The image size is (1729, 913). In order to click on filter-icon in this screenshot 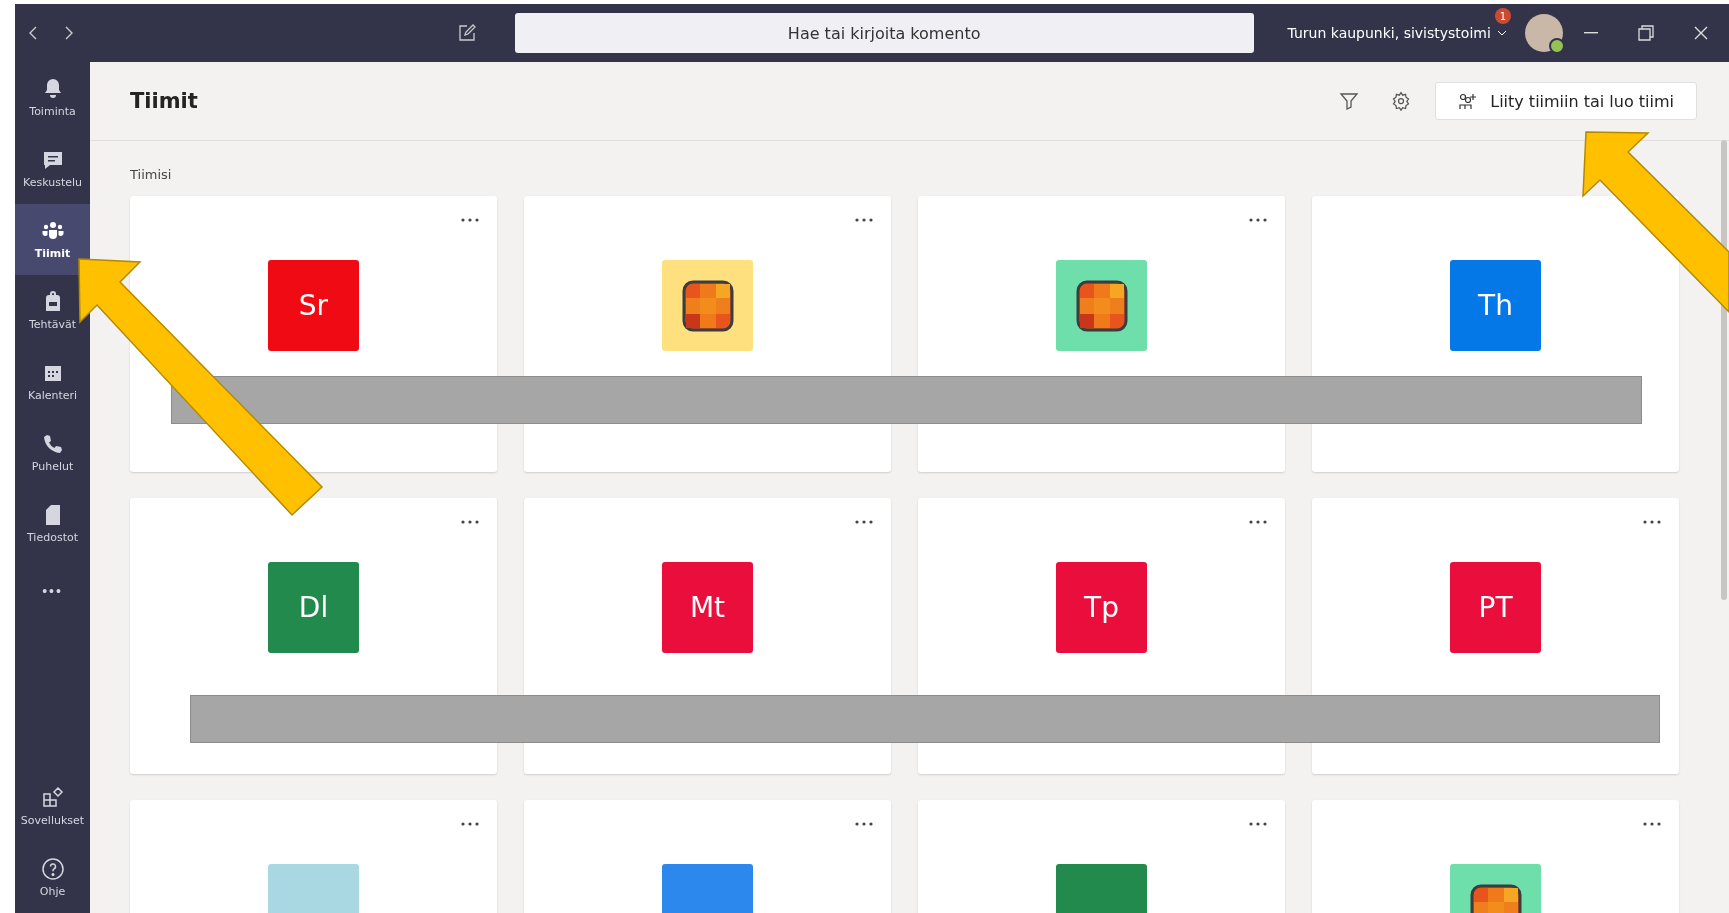, I will do `click(1349, 101)`.